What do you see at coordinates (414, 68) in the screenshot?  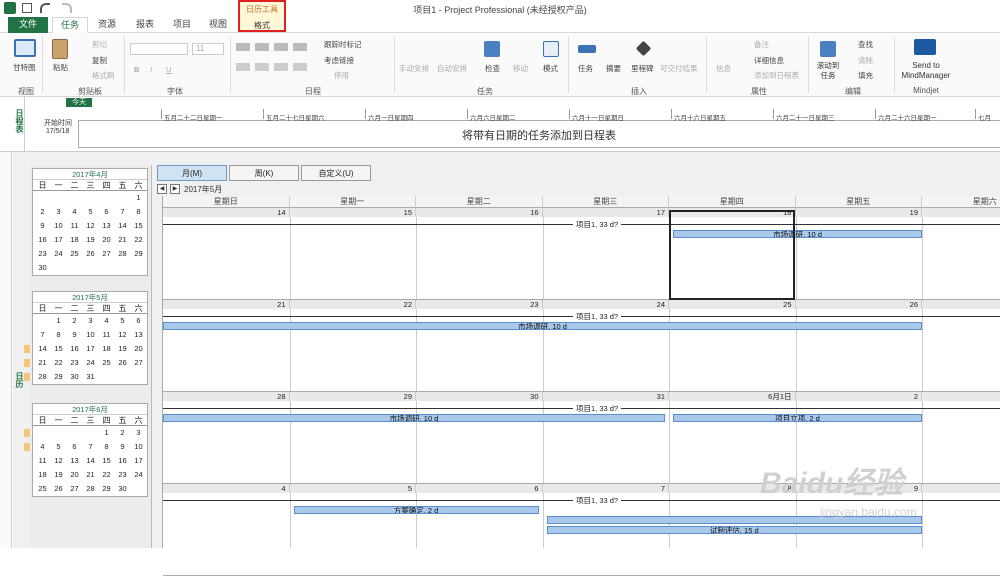 I see `manual-schedule-button: 手动安排` at bounding box center [414, 68].